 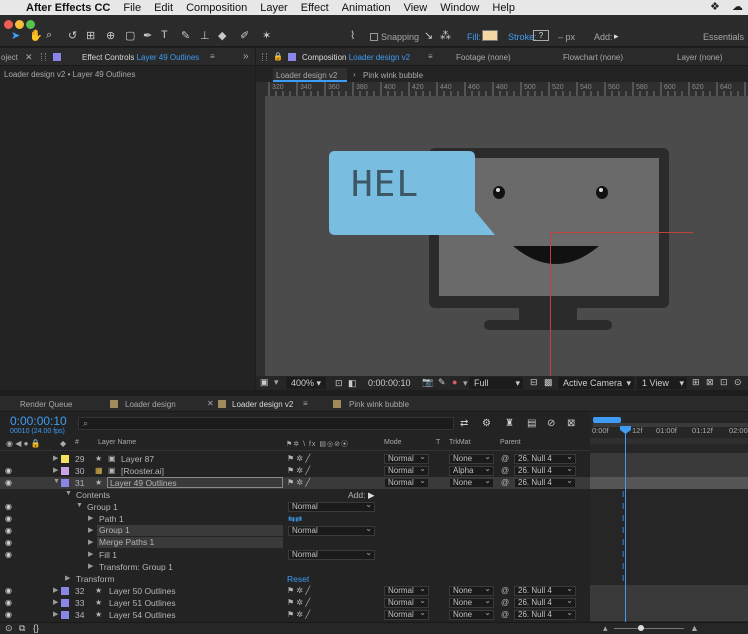 What do you see at coordinates (110, 35) in the screenshot?
I see `pan-behind-tool-icon: ⊕` at bounding box center [110, 35].